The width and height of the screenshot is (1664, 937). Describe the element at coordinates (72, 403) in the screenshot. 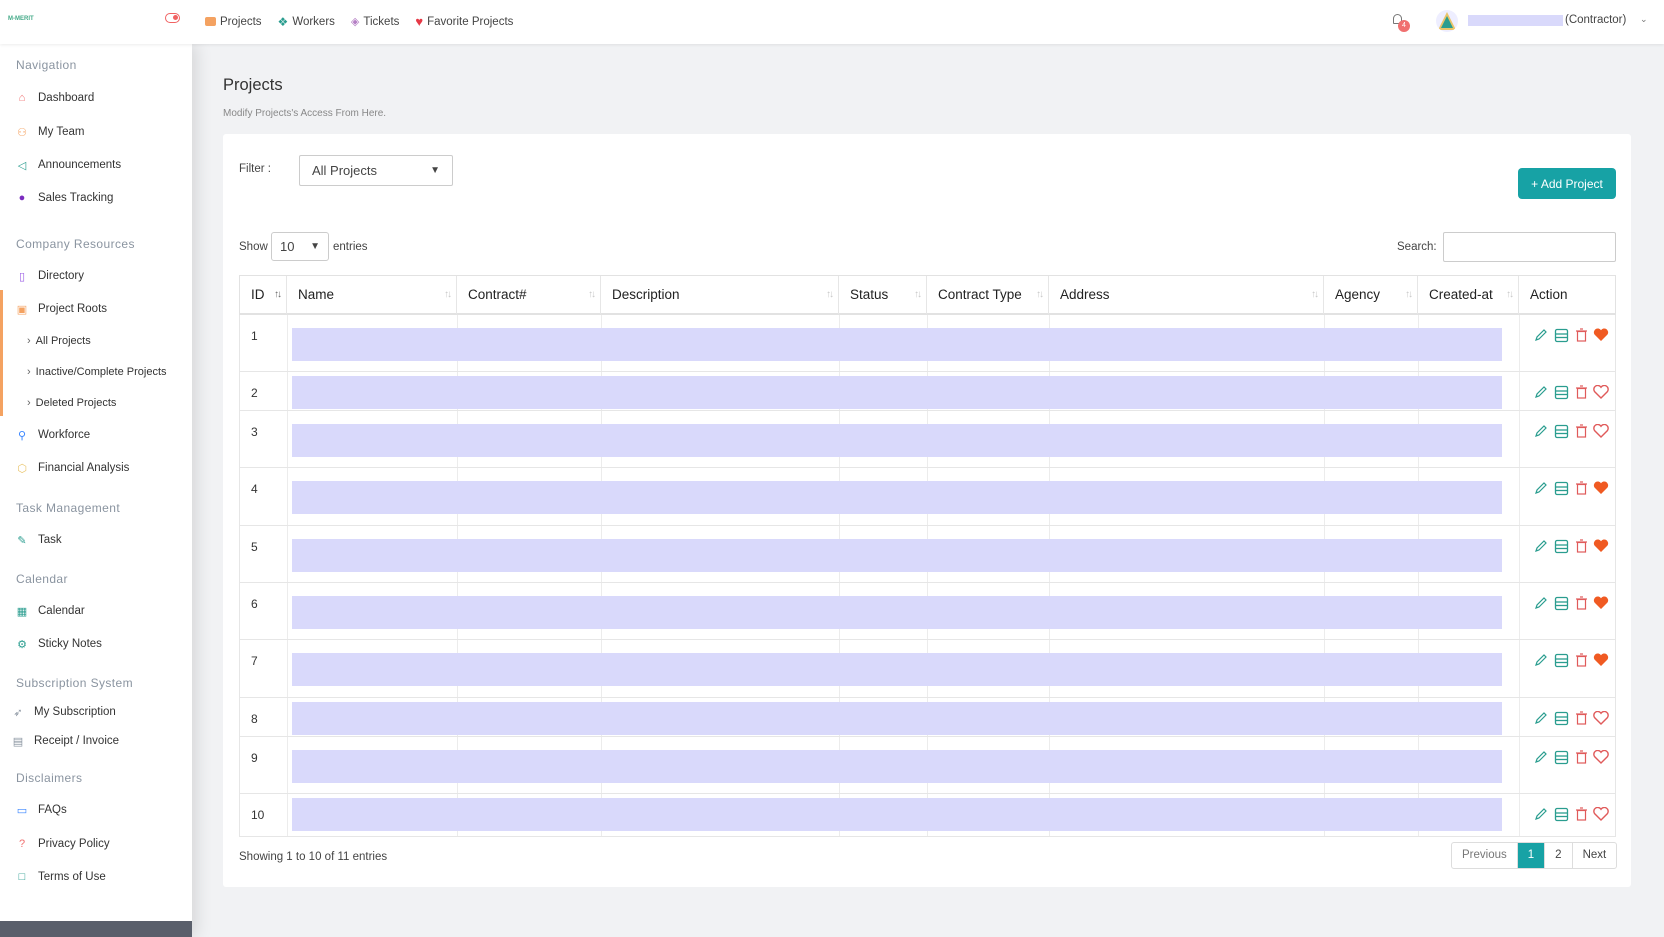

I see `sidebar-subitem-deleted-projects: Deleted Projects` at that location.